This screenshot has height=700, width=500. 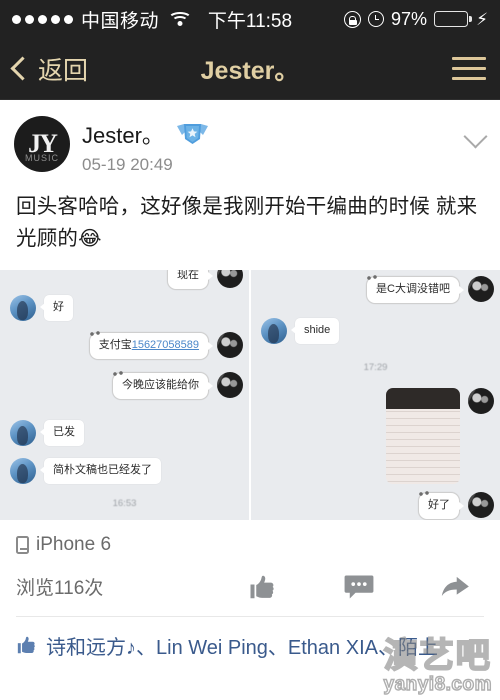 What do you see at coordinates (251, 145) in the screenshot?
I see `post-header: JY MUSIC Jester。 05-19 20:49` at bounding box center [251, 145].